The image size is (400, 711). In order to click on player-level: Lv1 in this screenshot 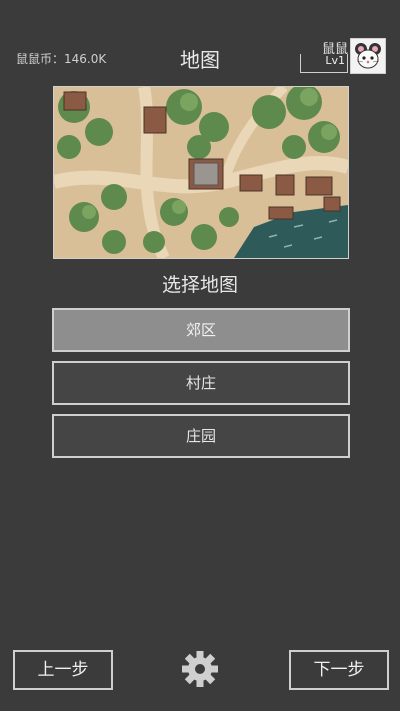, I will do `click(335, 60)`.